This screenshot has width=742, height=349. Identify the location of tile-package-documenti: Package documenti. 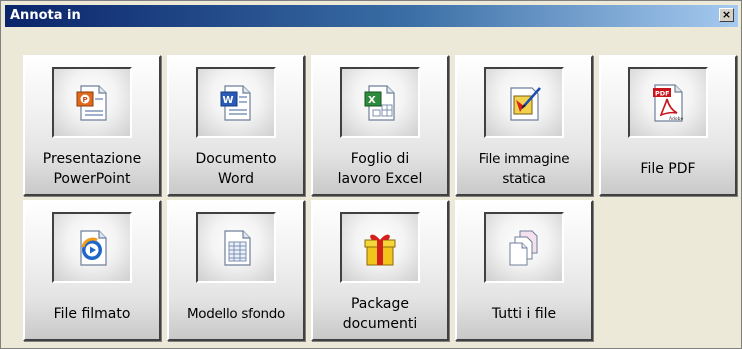
(380, 270).